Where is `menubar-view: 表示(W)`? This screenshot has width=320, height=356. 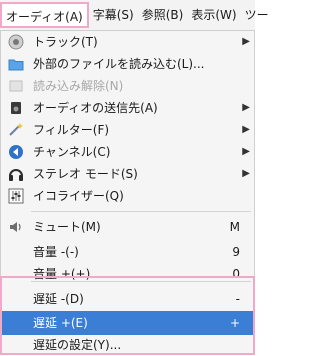
menubar-view: 表示(W) is located at coordinates (213, 15).